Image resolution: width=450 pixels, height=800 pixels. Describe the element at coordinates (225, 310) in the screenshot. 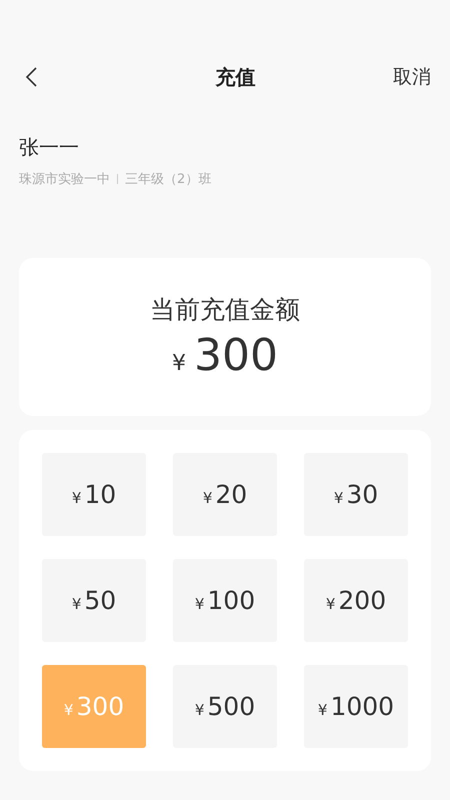

I see `amount-label: 当前充值金额` at that location.